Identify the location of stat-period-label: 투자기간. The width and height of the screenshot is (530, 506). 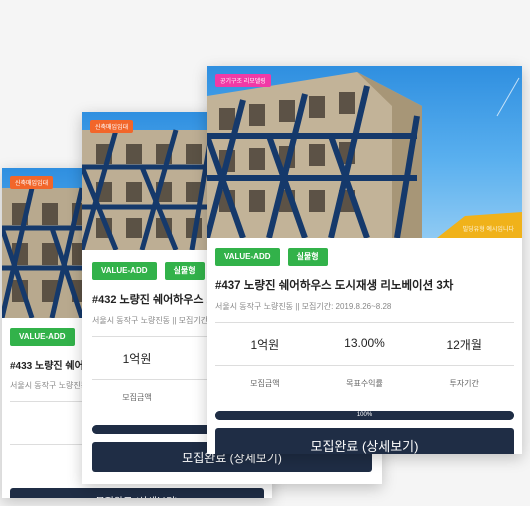
(464, 383).